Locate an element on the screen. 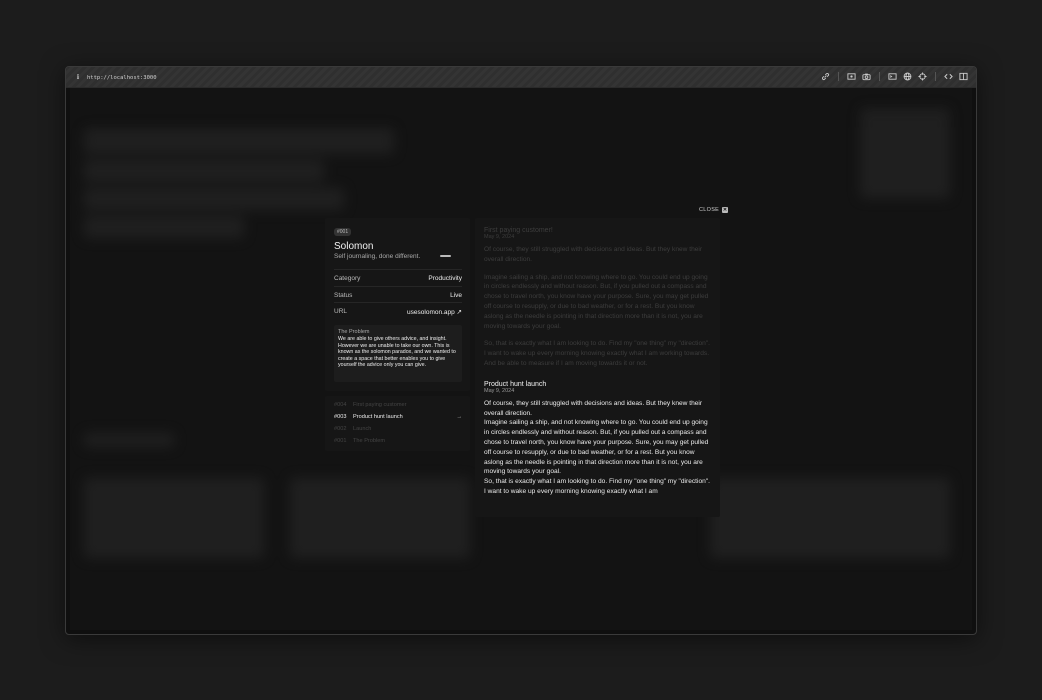 The width and height of the screenshot is (1042, 700). timeline-item: #001 The Problem is located at coordinates (398, 441).